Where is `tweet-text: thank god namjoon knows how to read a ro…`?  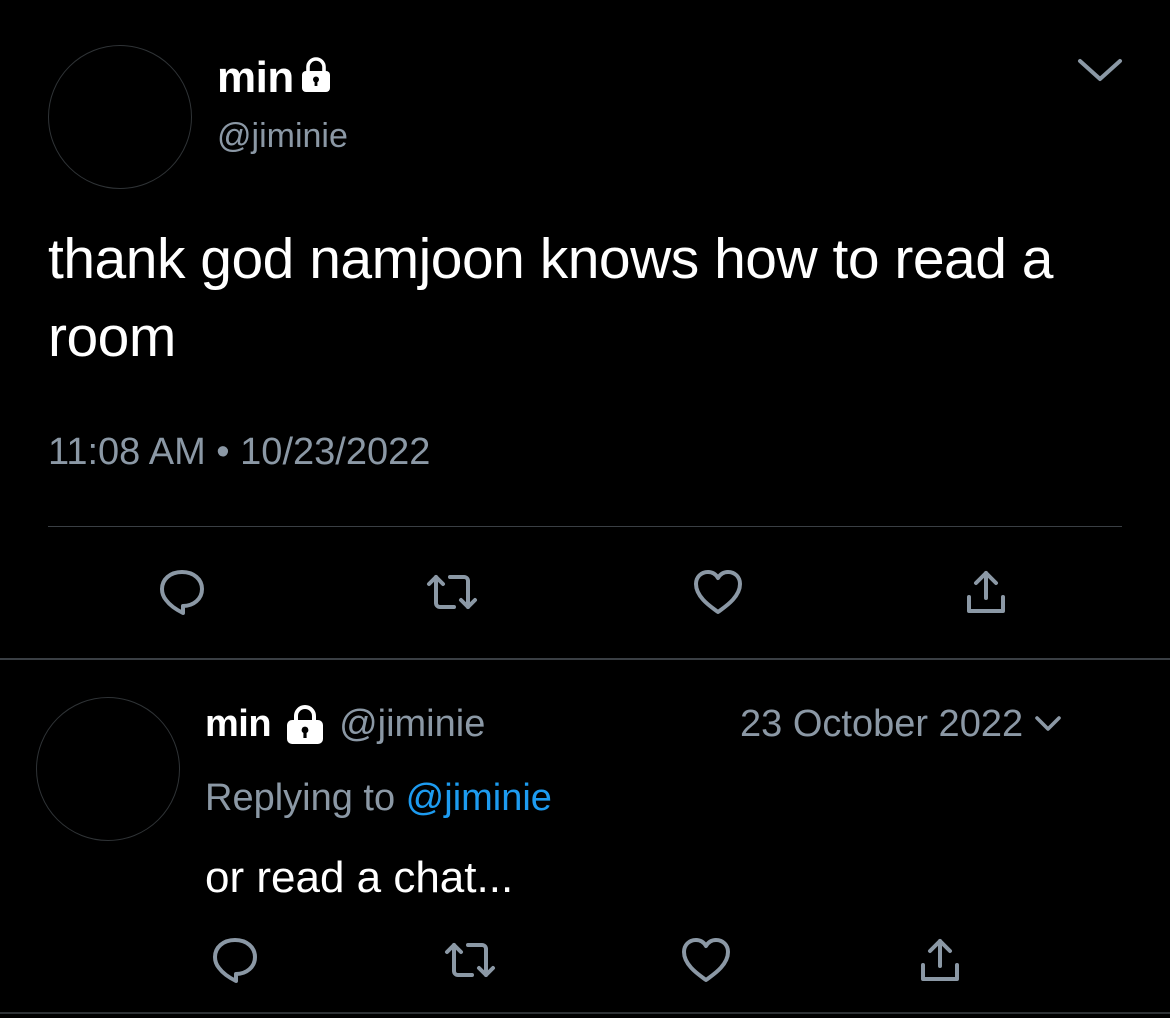
tweet-text: thank god namjoon knows how to read a ro… is located at coordinates (551, 298).